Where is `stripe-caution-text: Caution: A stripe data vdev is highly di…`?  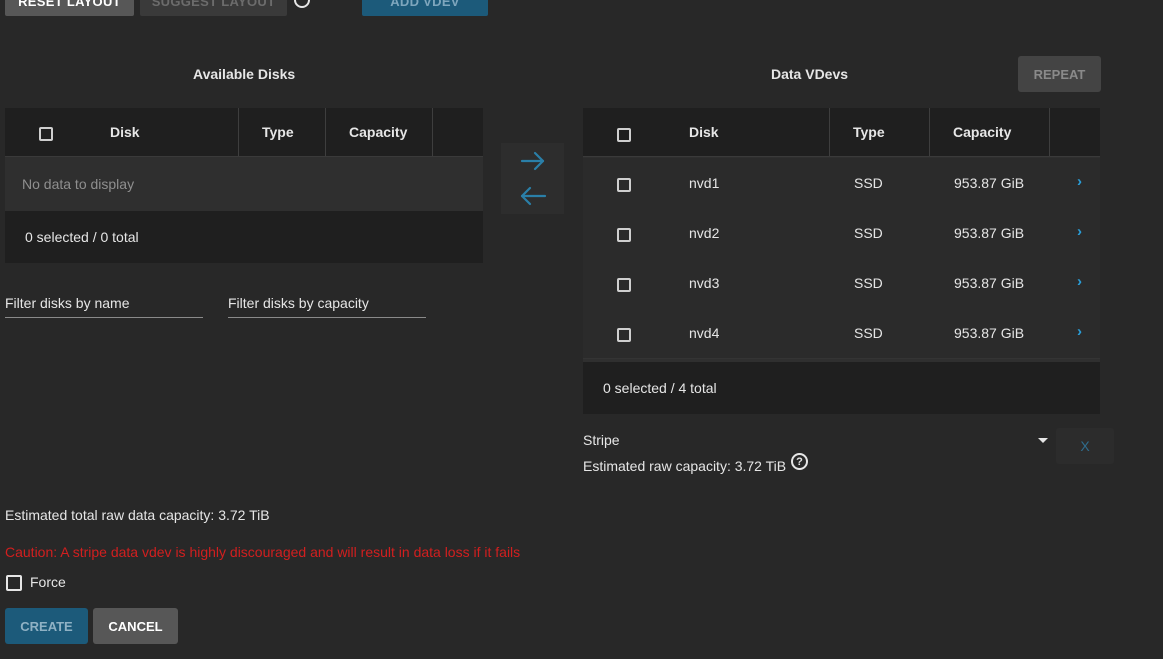 stripe-caution-text: Caution: A stripe data vdev is highly di… is located at coordinates (263, 552).